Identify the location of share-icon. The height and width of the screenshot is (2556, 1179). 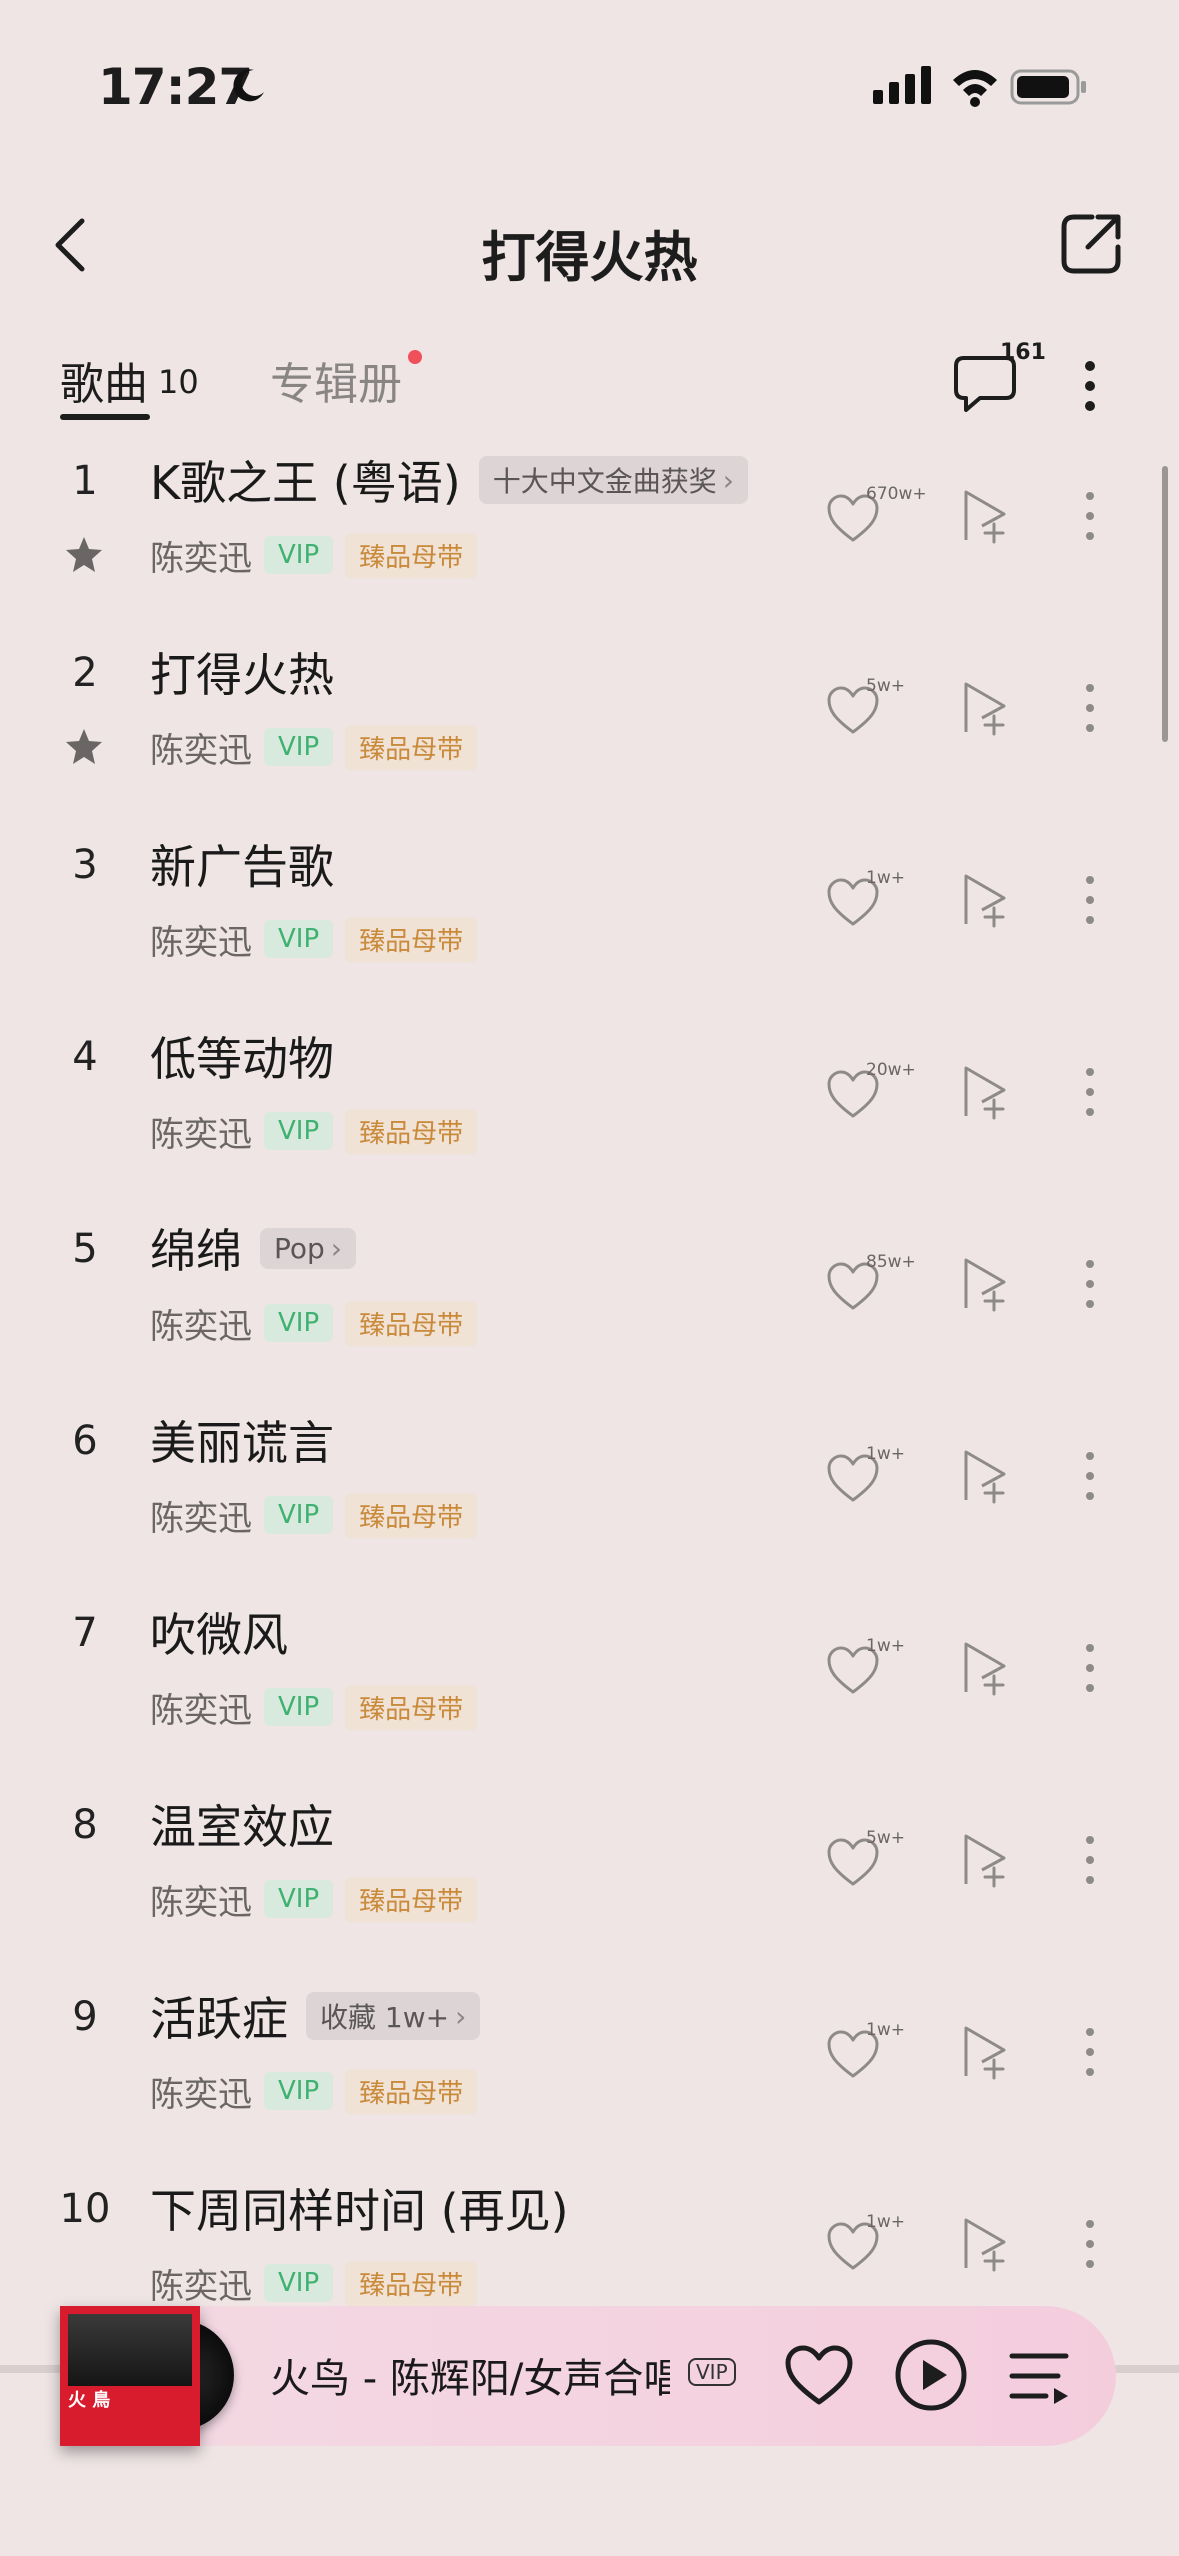
(1091, 244).